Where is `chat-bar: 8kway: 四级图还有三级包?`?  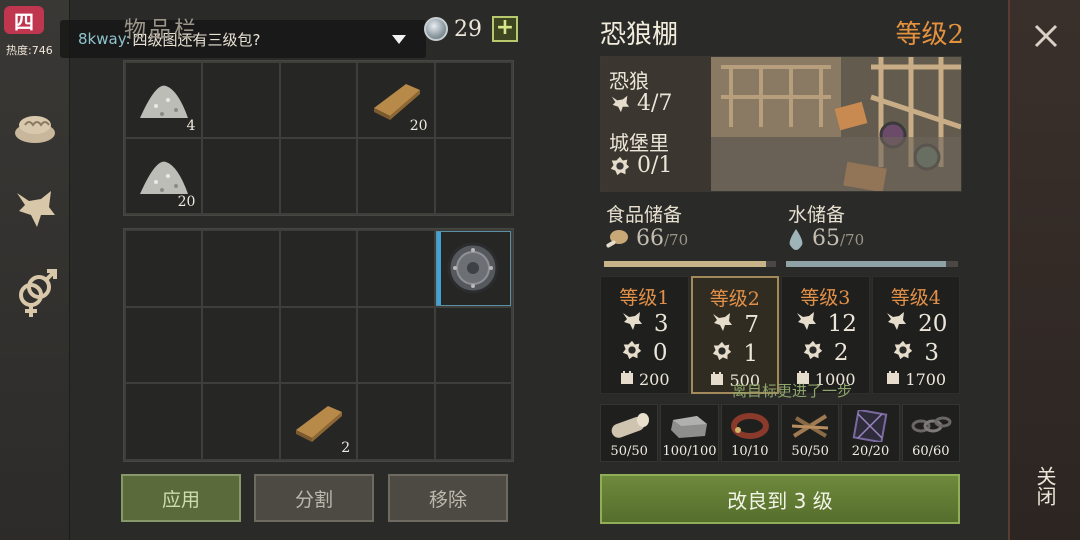
chat-bar: 8kway: 四级图还有三级包? is located at coordinates (243, 39).